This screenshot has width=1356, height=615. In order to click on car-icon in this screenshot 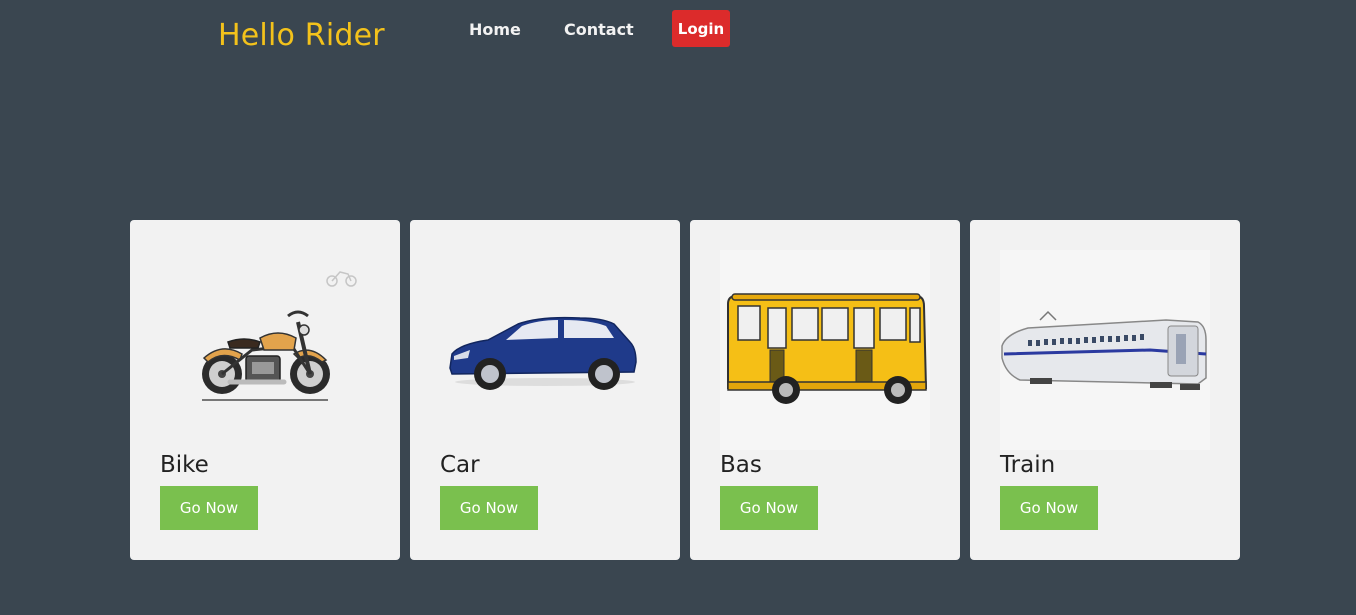, I will do `click(543, 353)`.